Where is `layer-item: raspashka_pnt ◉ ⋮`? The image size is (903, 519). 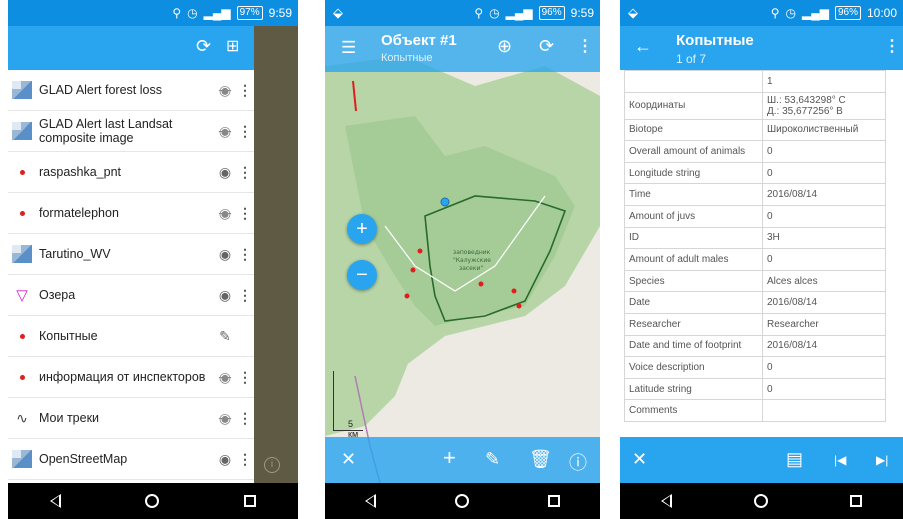 layer-item: raspashka_pnt ◉ ⋮ is located at coordinates (131, 172).